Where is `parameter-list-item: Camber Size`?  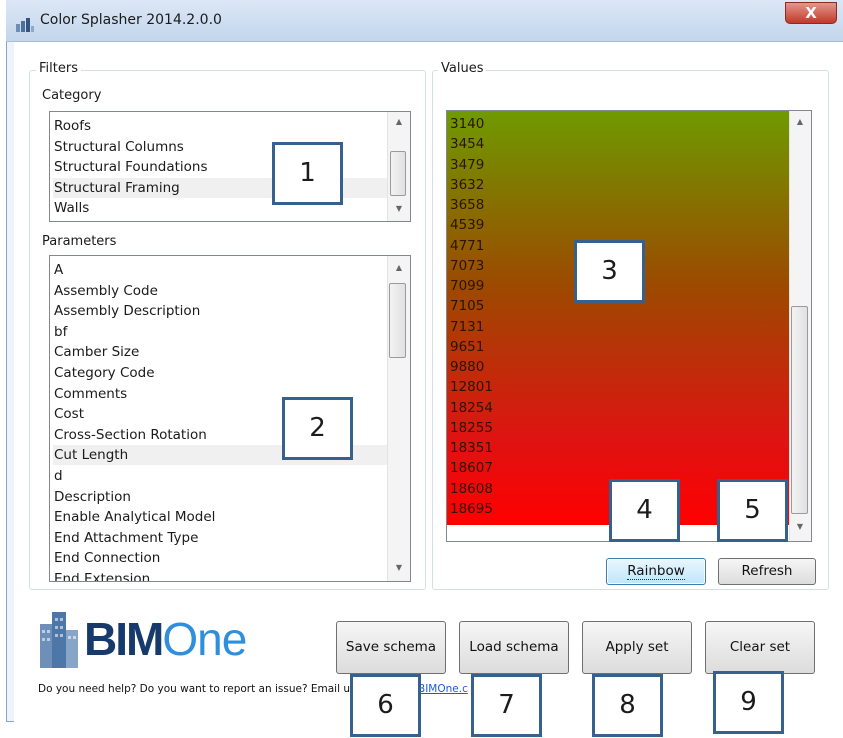 parameter-list-item: Camber Size is located at coordinates (220, 352).